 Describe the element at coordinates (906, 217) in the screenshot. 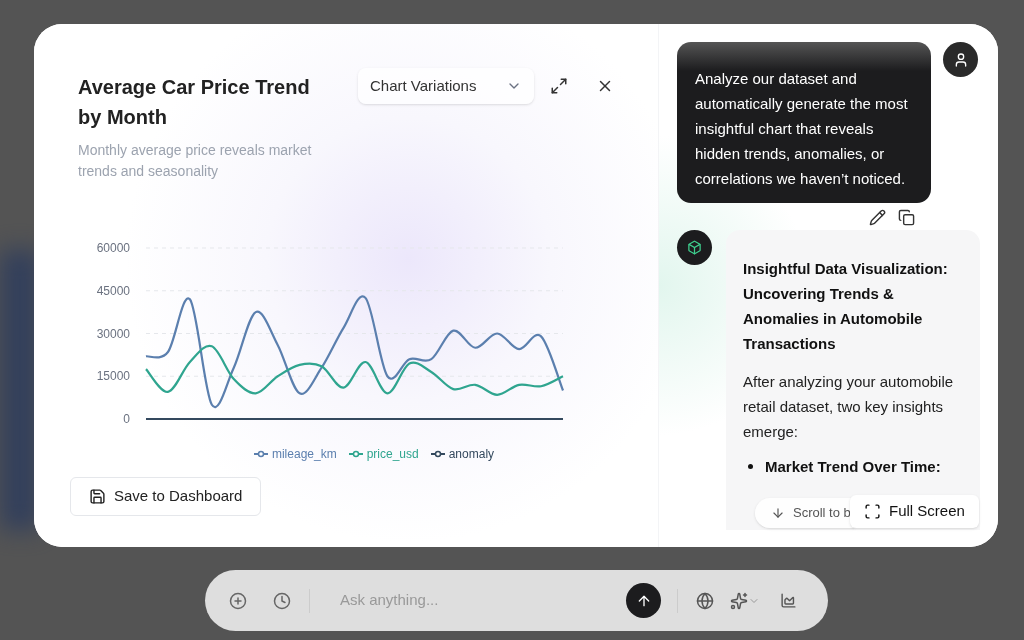

I see `copy-icon` at that location.